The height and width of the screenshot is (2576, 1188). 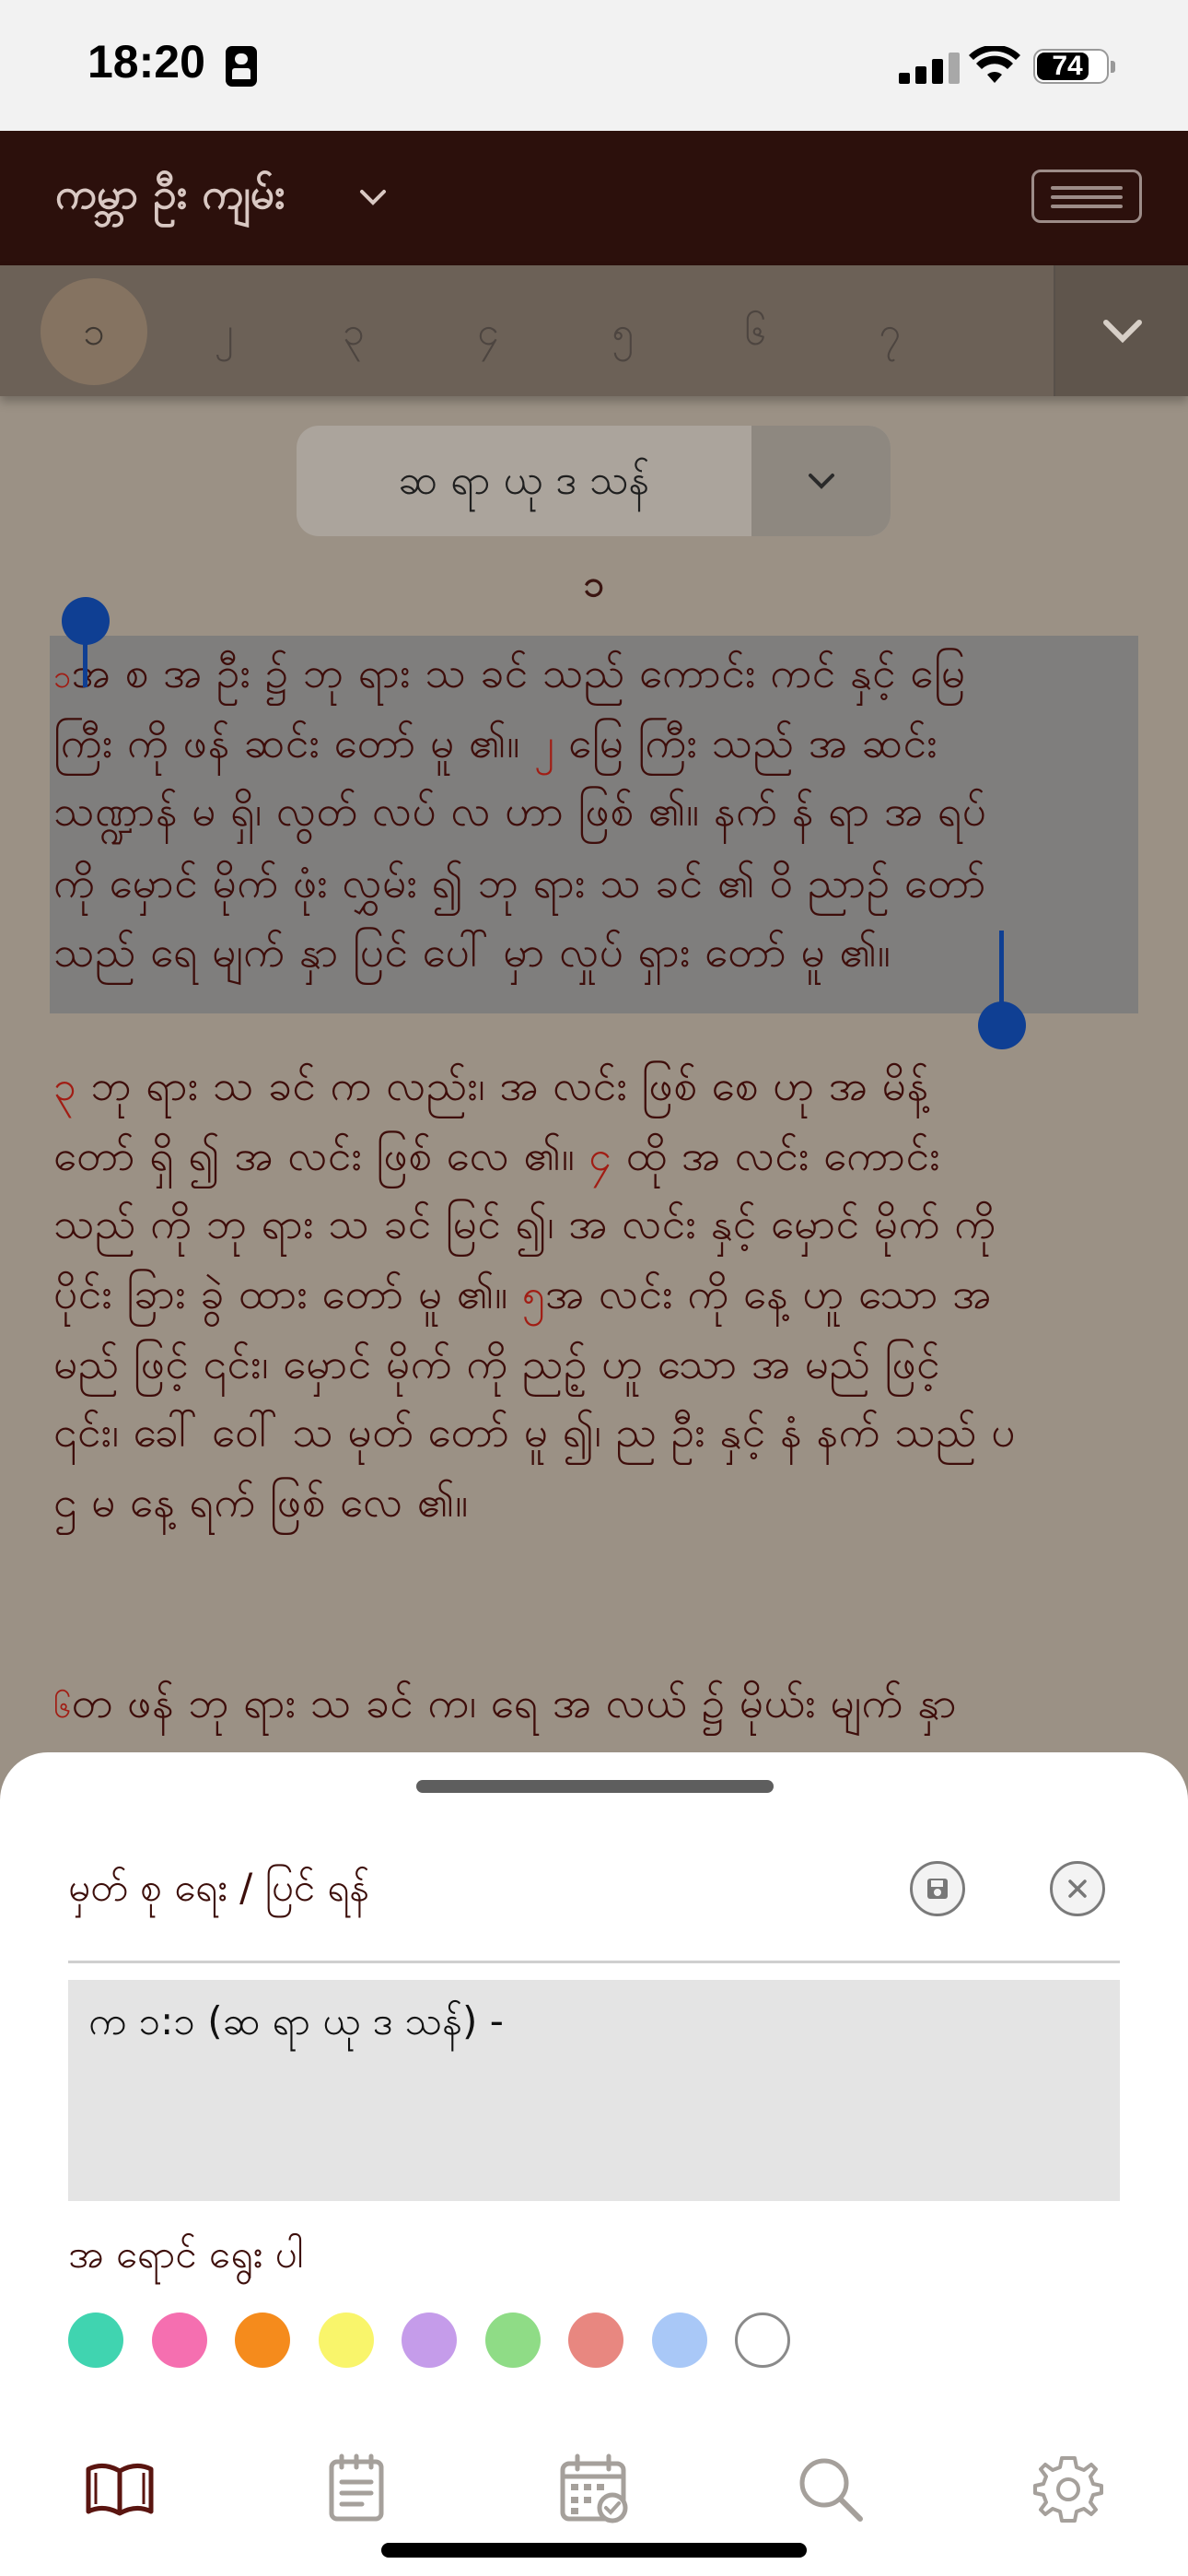 What do you see at coordinates (595, 1787) in the screenshot?
I see `sheet-grabber` at bounding box center [595, 1787].